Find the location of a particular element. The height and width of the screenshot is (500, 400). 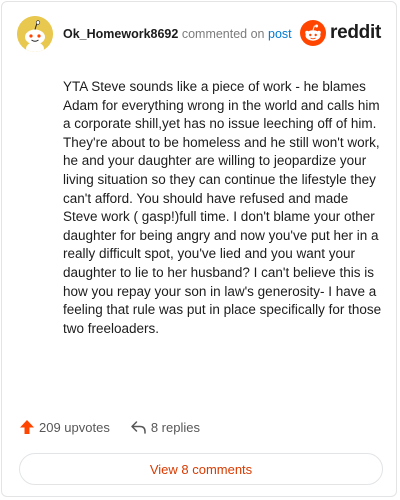

upvote-stat: 209 upvotes is located at coordinates (64, 427).